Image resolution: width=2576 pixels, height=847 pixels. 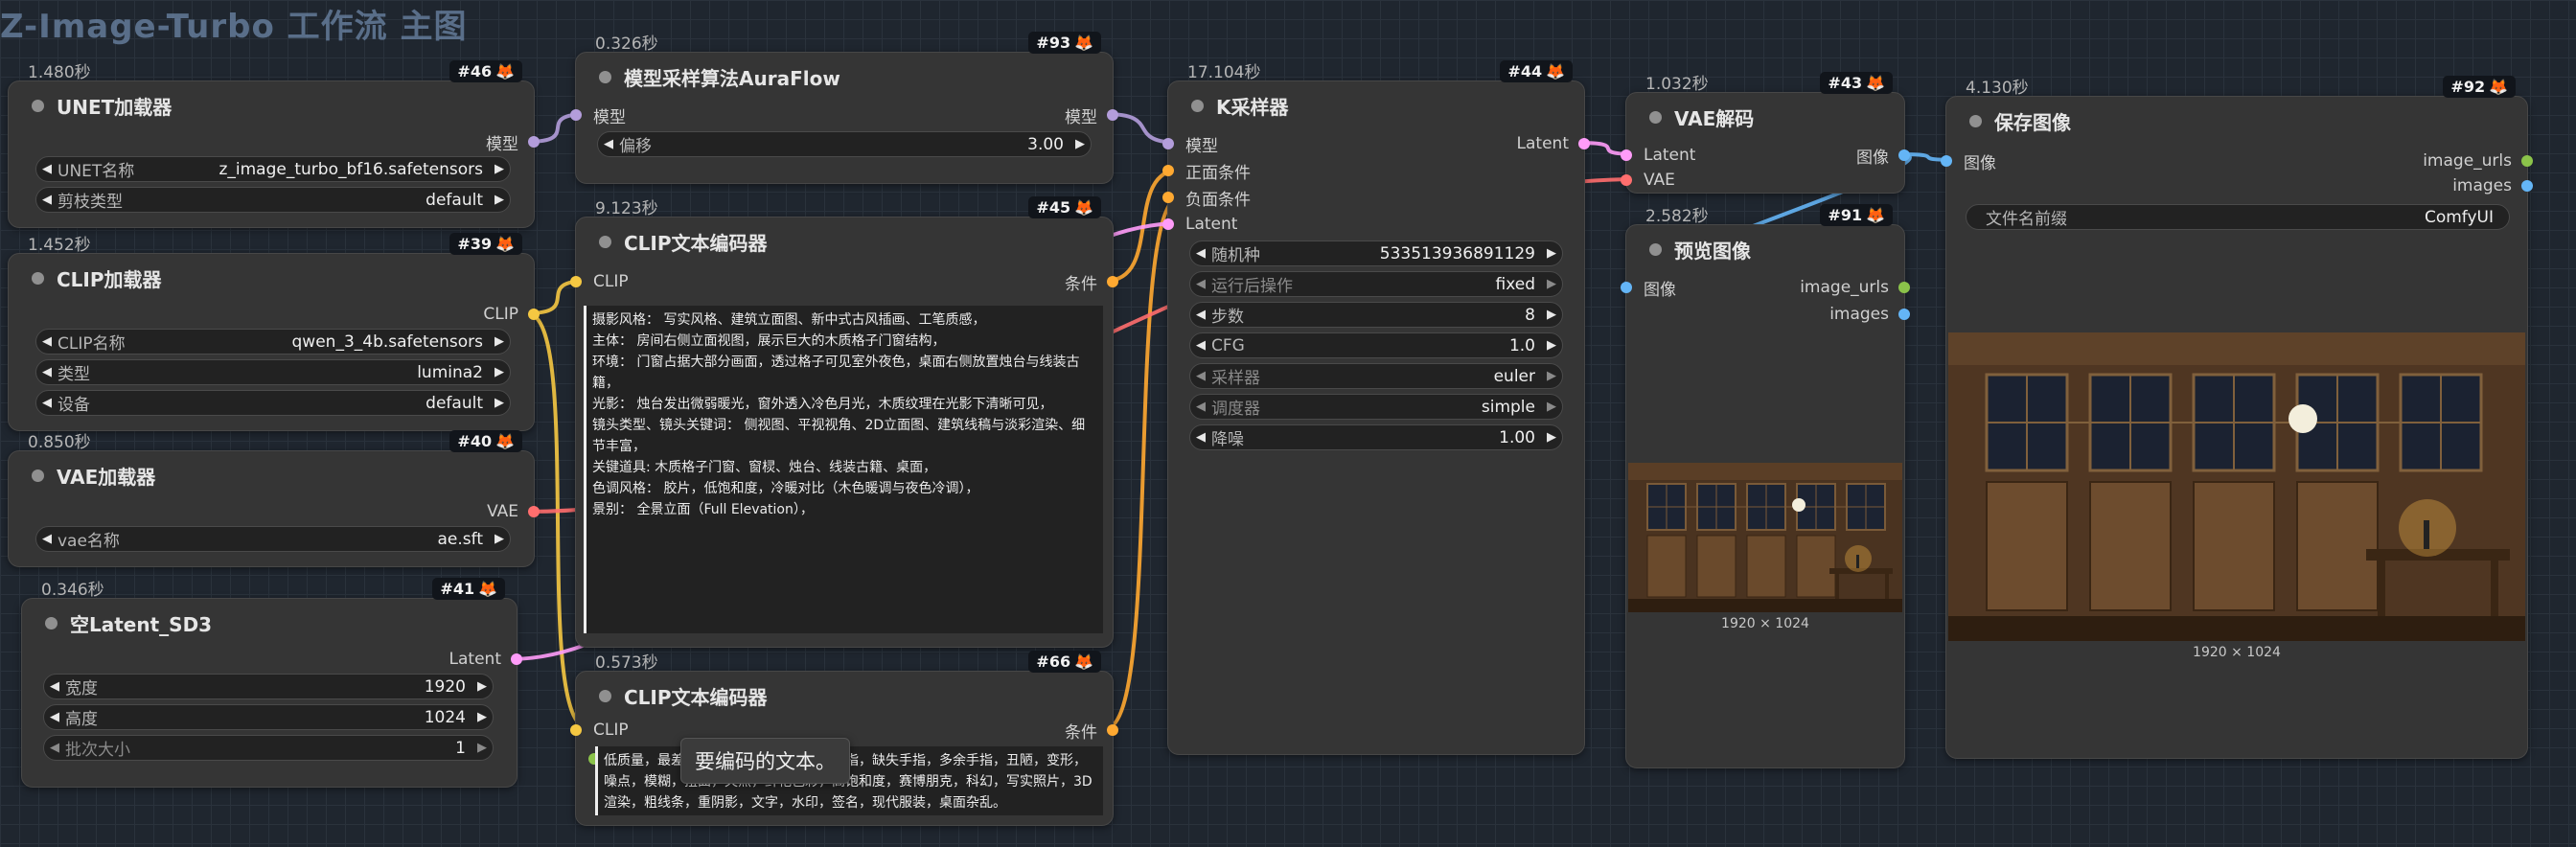 What do you see at coordinates (844, 77) in the screenshot?
I see `node-title: 模型采样算法AuraFlow` at bounding box center [844, 77].